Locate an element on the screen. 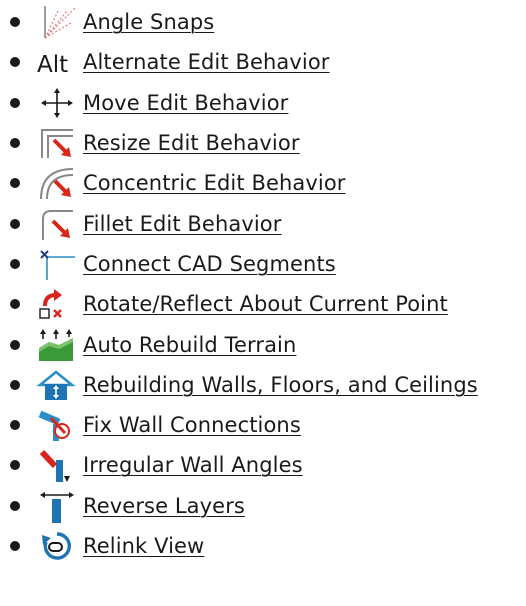 This screenshot has height=606, width=526. link-resize-edit-behavior: Resize Edit Behavior is located at coordinates (191, 143).